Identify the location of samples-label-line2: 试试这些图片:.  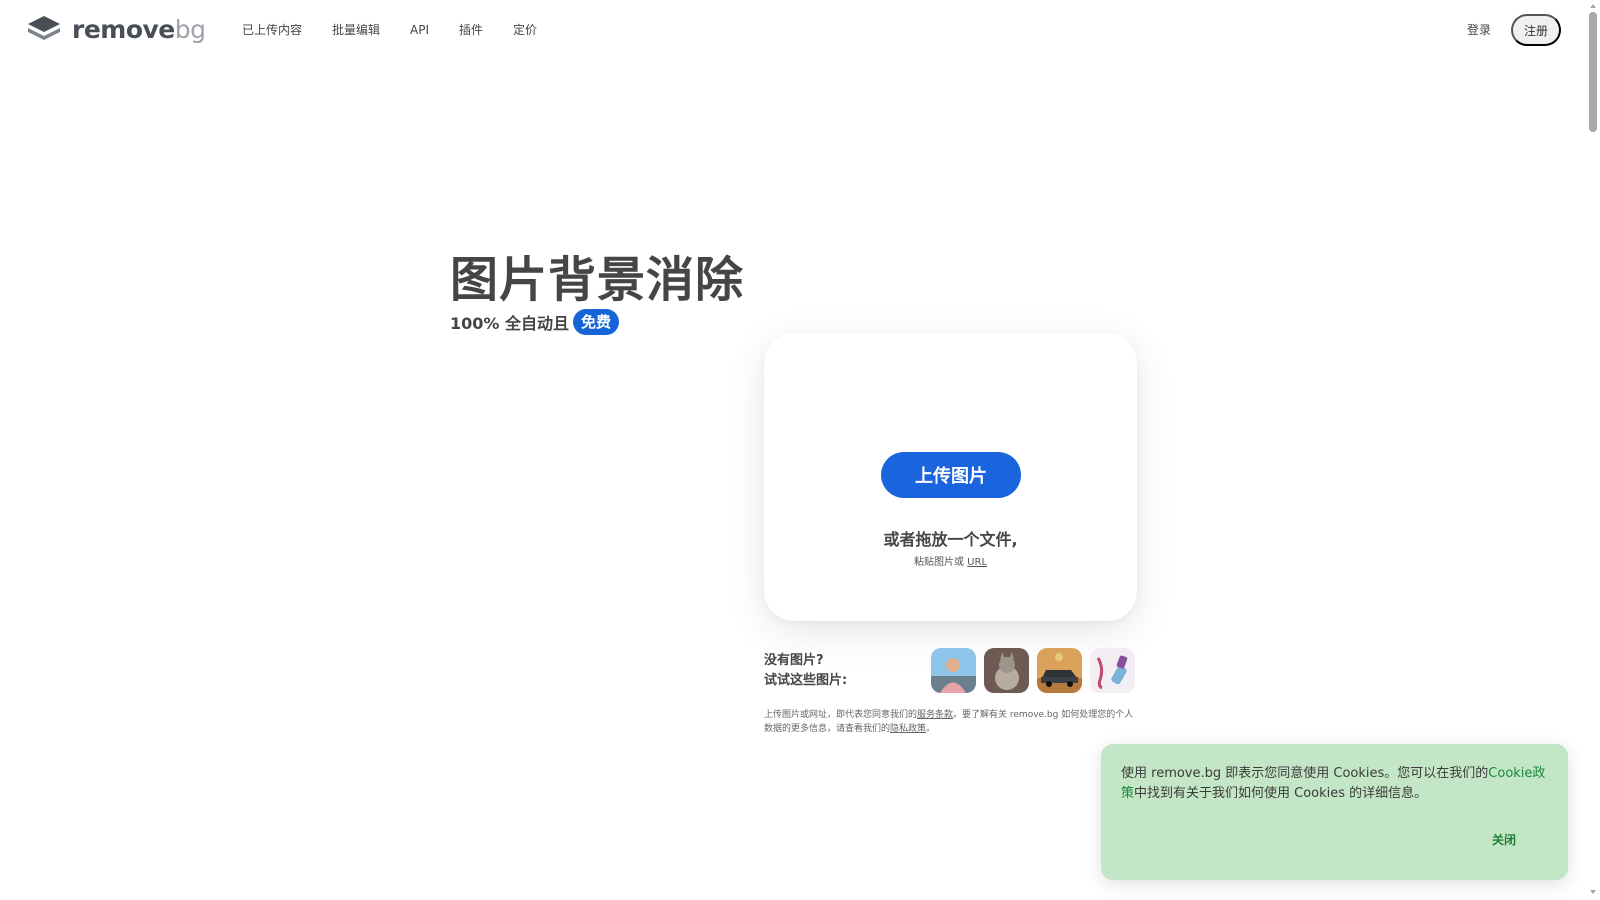
(806, 680).